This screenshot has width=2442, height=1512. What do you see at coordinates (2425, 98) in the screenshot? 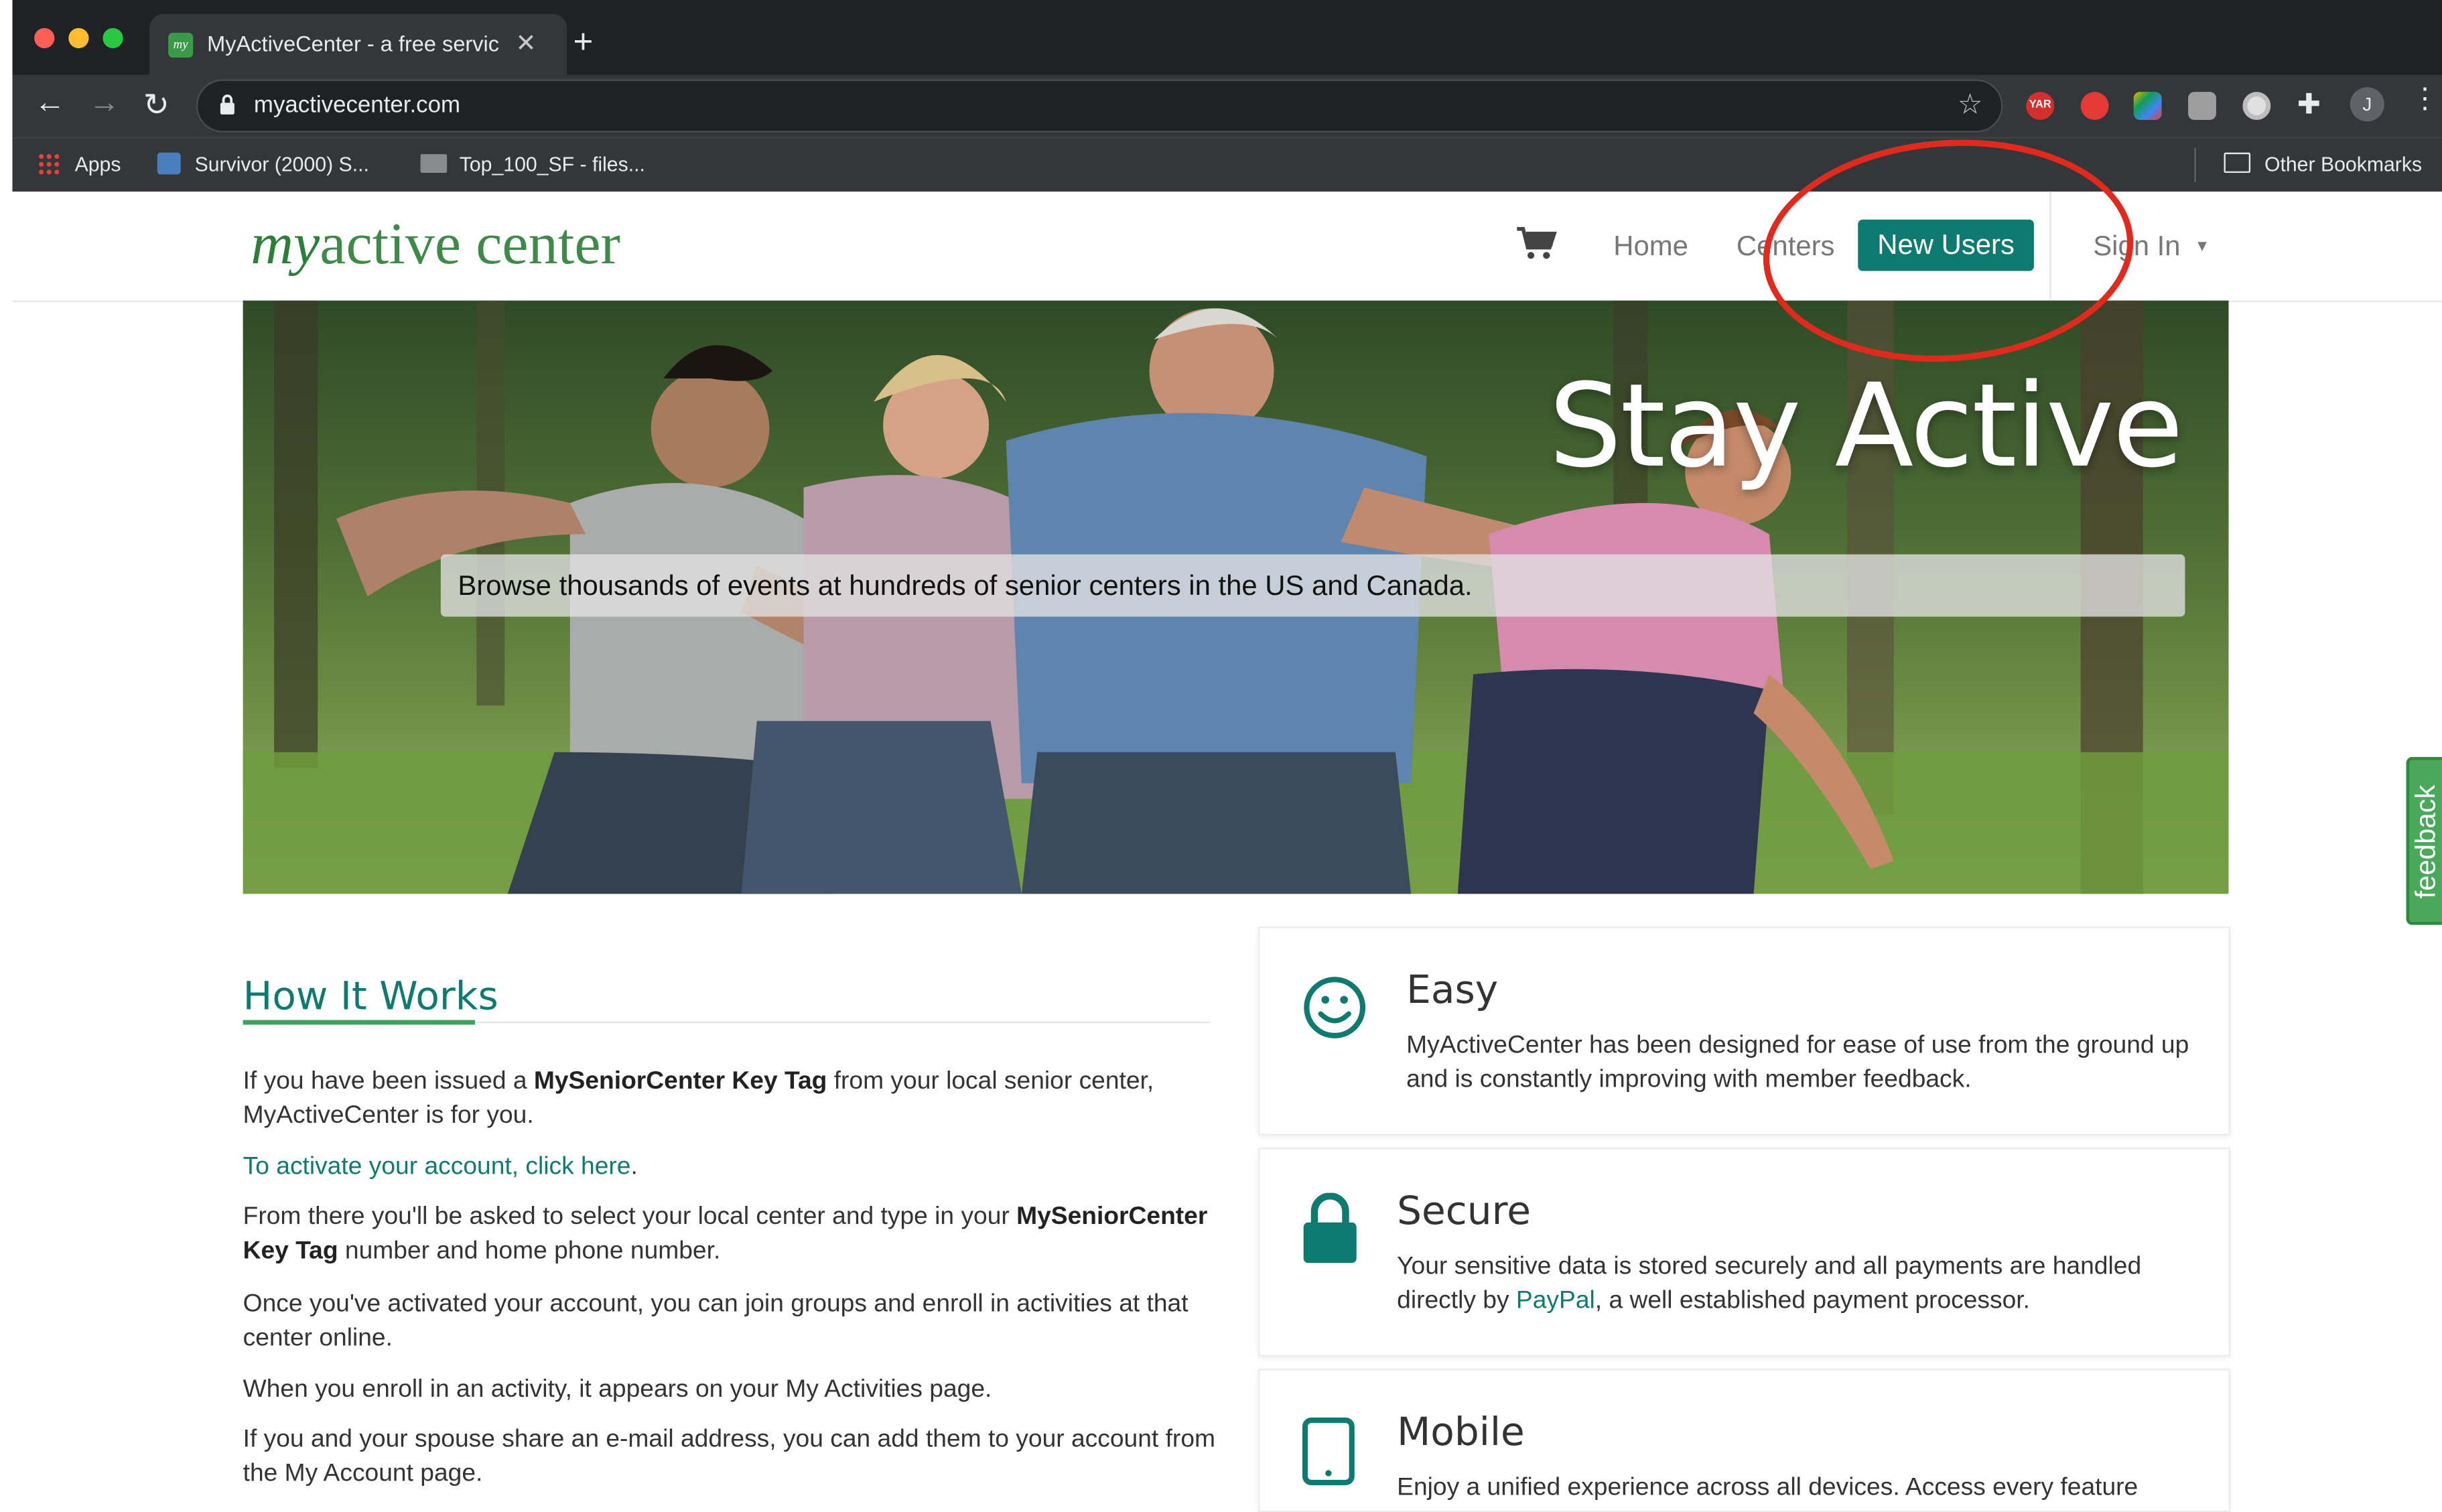
I see `kebab-menu-icon: ⋮` at bounding box center [2425, 98].